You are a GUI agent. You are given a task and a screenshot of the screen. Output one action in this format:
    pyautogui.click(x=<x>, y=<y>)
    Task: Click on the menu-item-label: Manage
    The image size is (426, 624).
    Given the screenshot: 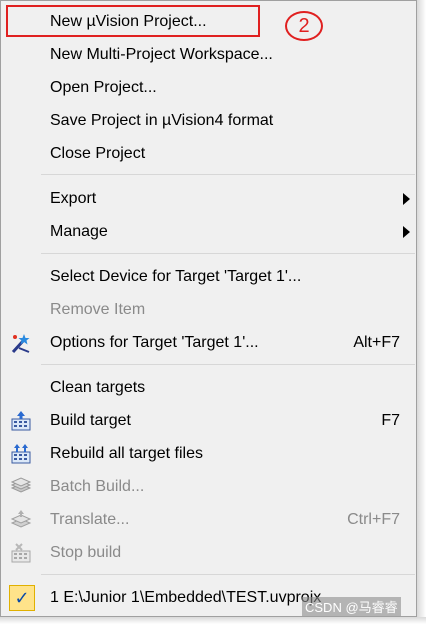 What is the action you would take?
    pyautogui.click(x=79, y=231)
    